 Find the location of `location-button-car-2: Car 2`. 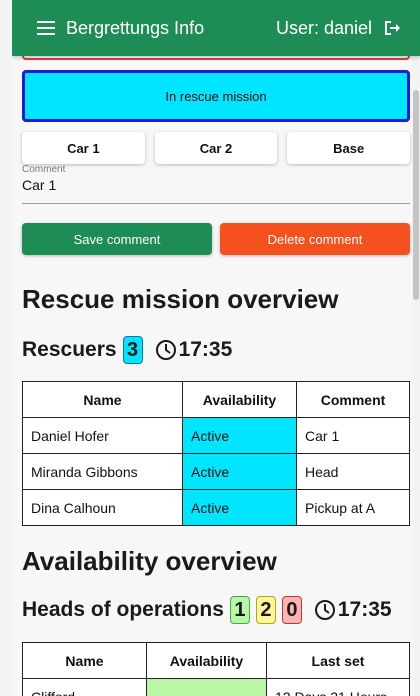

location-button-car-2: Car 2 is located at coordinates (216, 148).